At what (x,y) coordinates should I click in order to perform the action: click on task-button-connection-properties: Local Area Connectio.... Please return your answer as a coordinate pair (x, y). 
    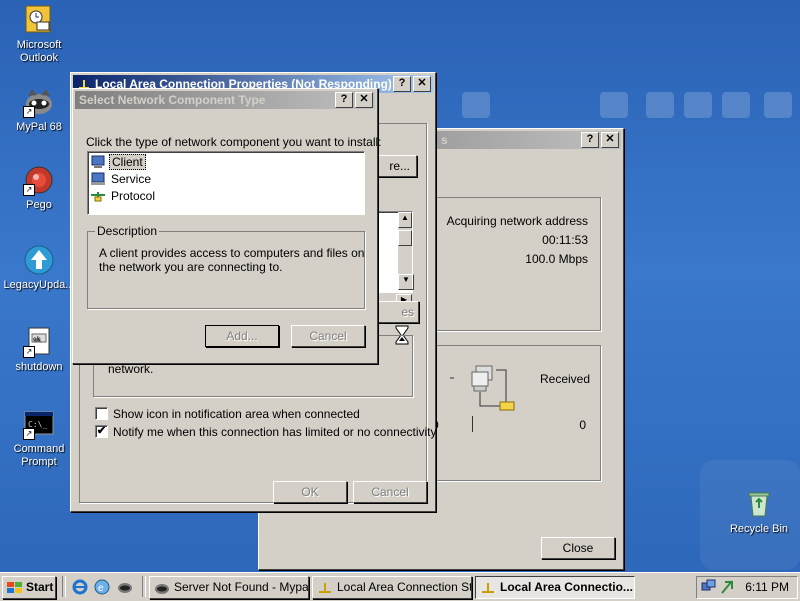
    Looking at the image, I should click on (555, 587).